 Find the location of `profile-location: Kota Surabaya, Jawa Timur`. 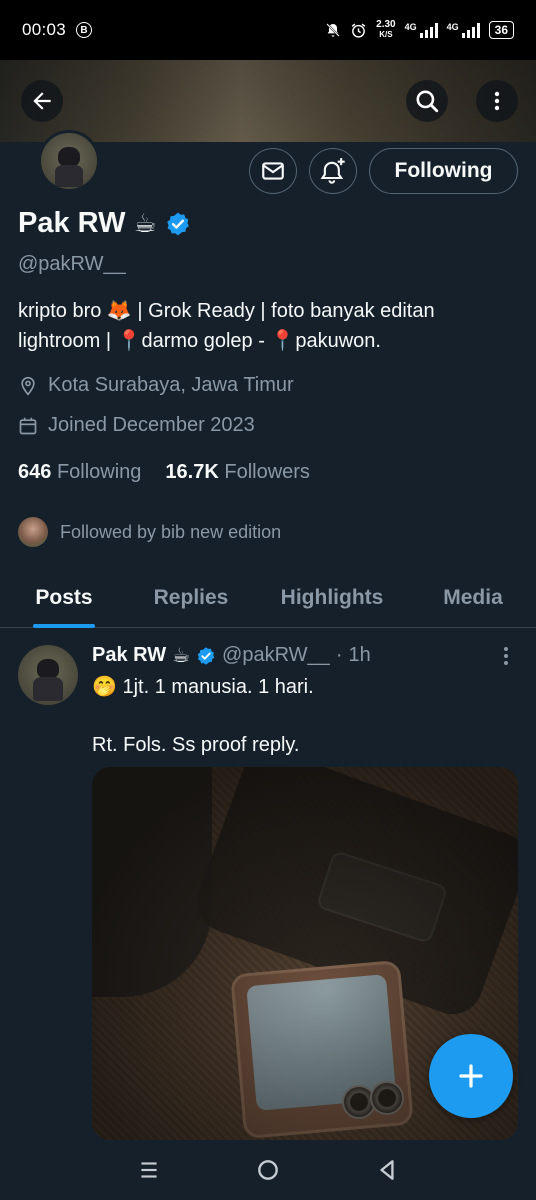

profile-location: Kota Surabaya, Jawa Timur is located at coordinates (156, 385).